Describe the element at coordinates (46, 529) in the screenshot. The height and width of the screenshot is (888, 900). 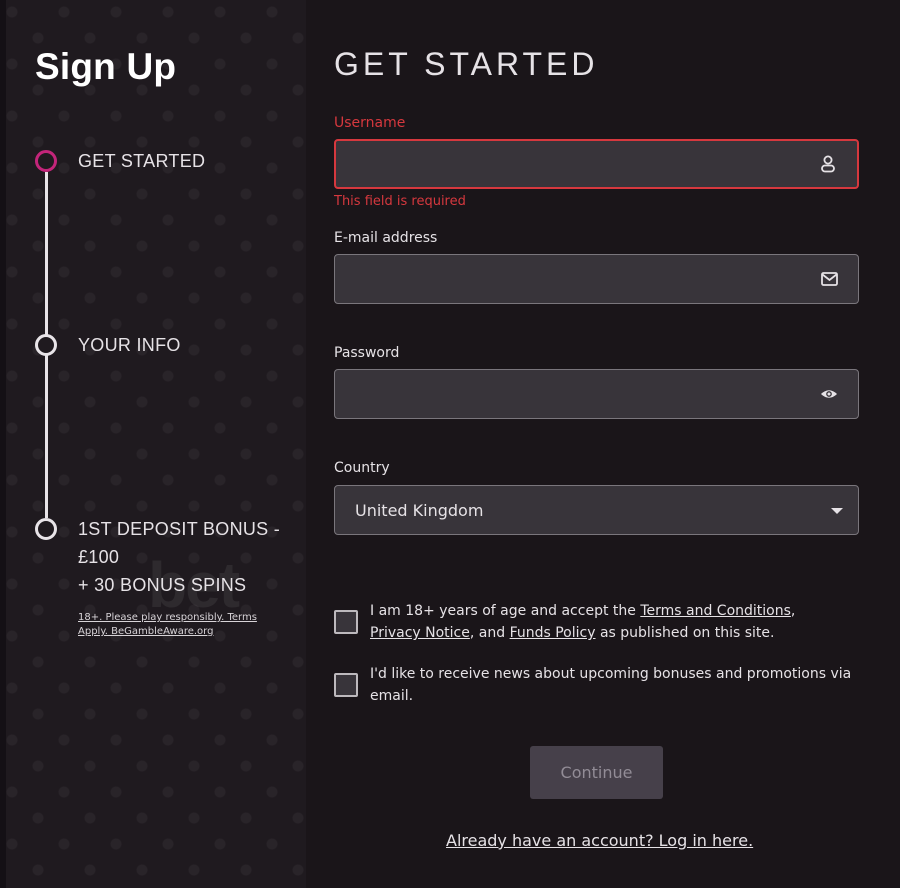
I see `step-indicator-bonus` at that location.